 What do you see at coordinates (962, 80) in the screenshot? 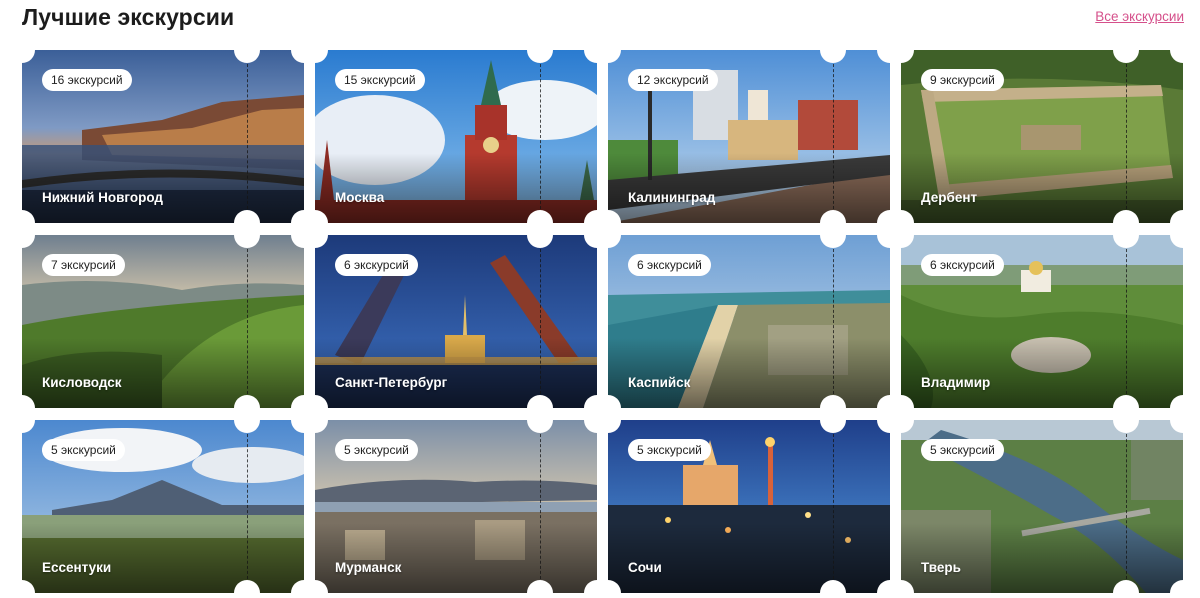
I see `excursion-count-badge: 9 экскурсий` at bounding box center [962, 80].